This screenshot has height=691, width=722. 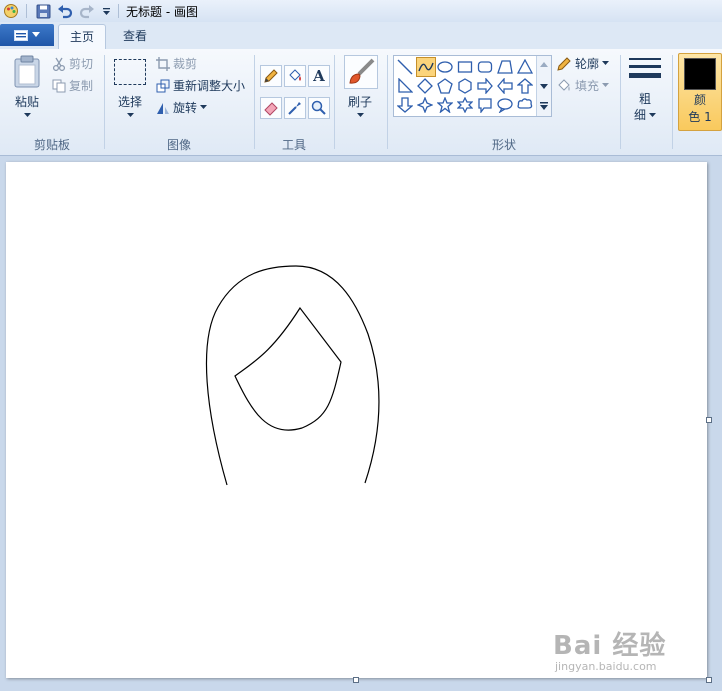 I want to click on paste-icon, so click(x=27, y=71).